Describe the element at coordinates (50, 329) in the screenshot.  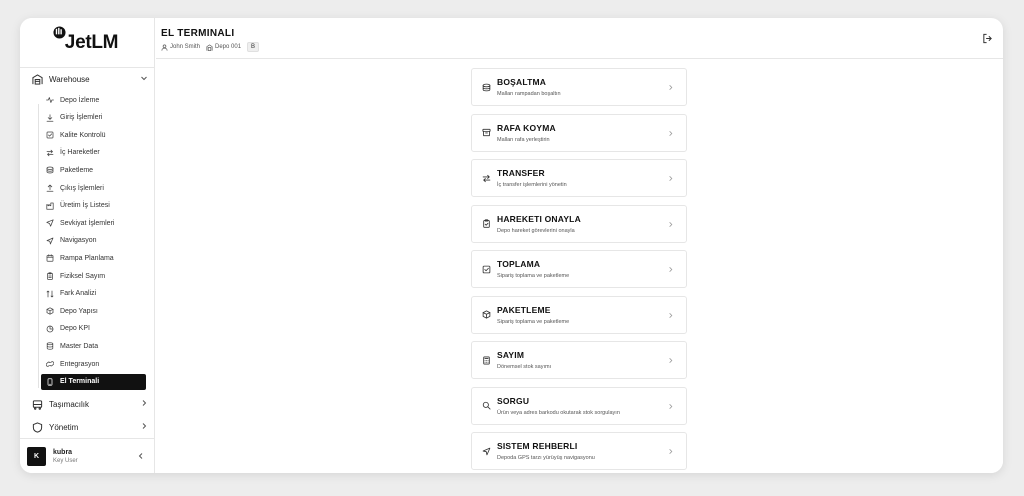
I see `pie-chart-icon` at that location.